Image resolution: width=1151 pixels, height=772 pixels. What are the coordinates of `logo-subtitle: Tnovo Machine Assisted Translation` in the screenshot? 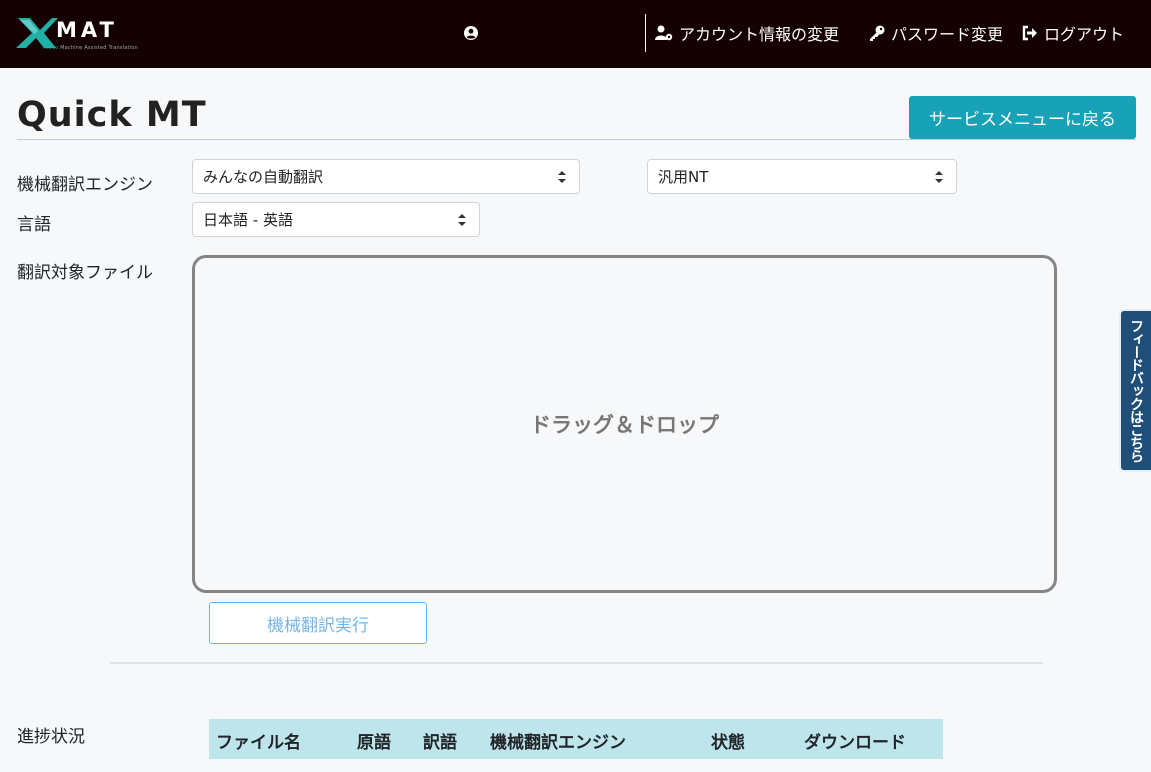 It's located at (90, 48).